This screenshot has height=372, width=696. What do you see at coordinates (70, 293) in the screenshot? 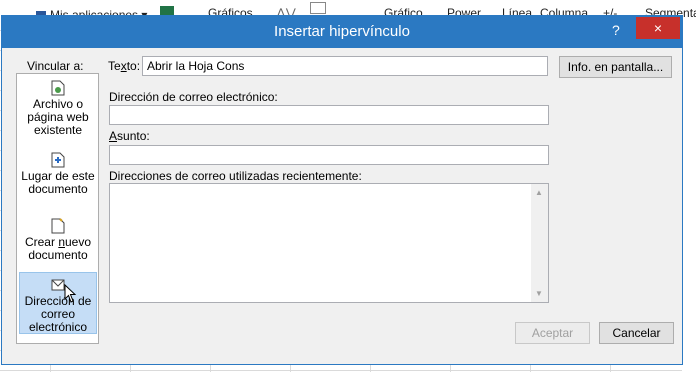
I see `mouse-cursor-icon` at bounding box center [70, 293].